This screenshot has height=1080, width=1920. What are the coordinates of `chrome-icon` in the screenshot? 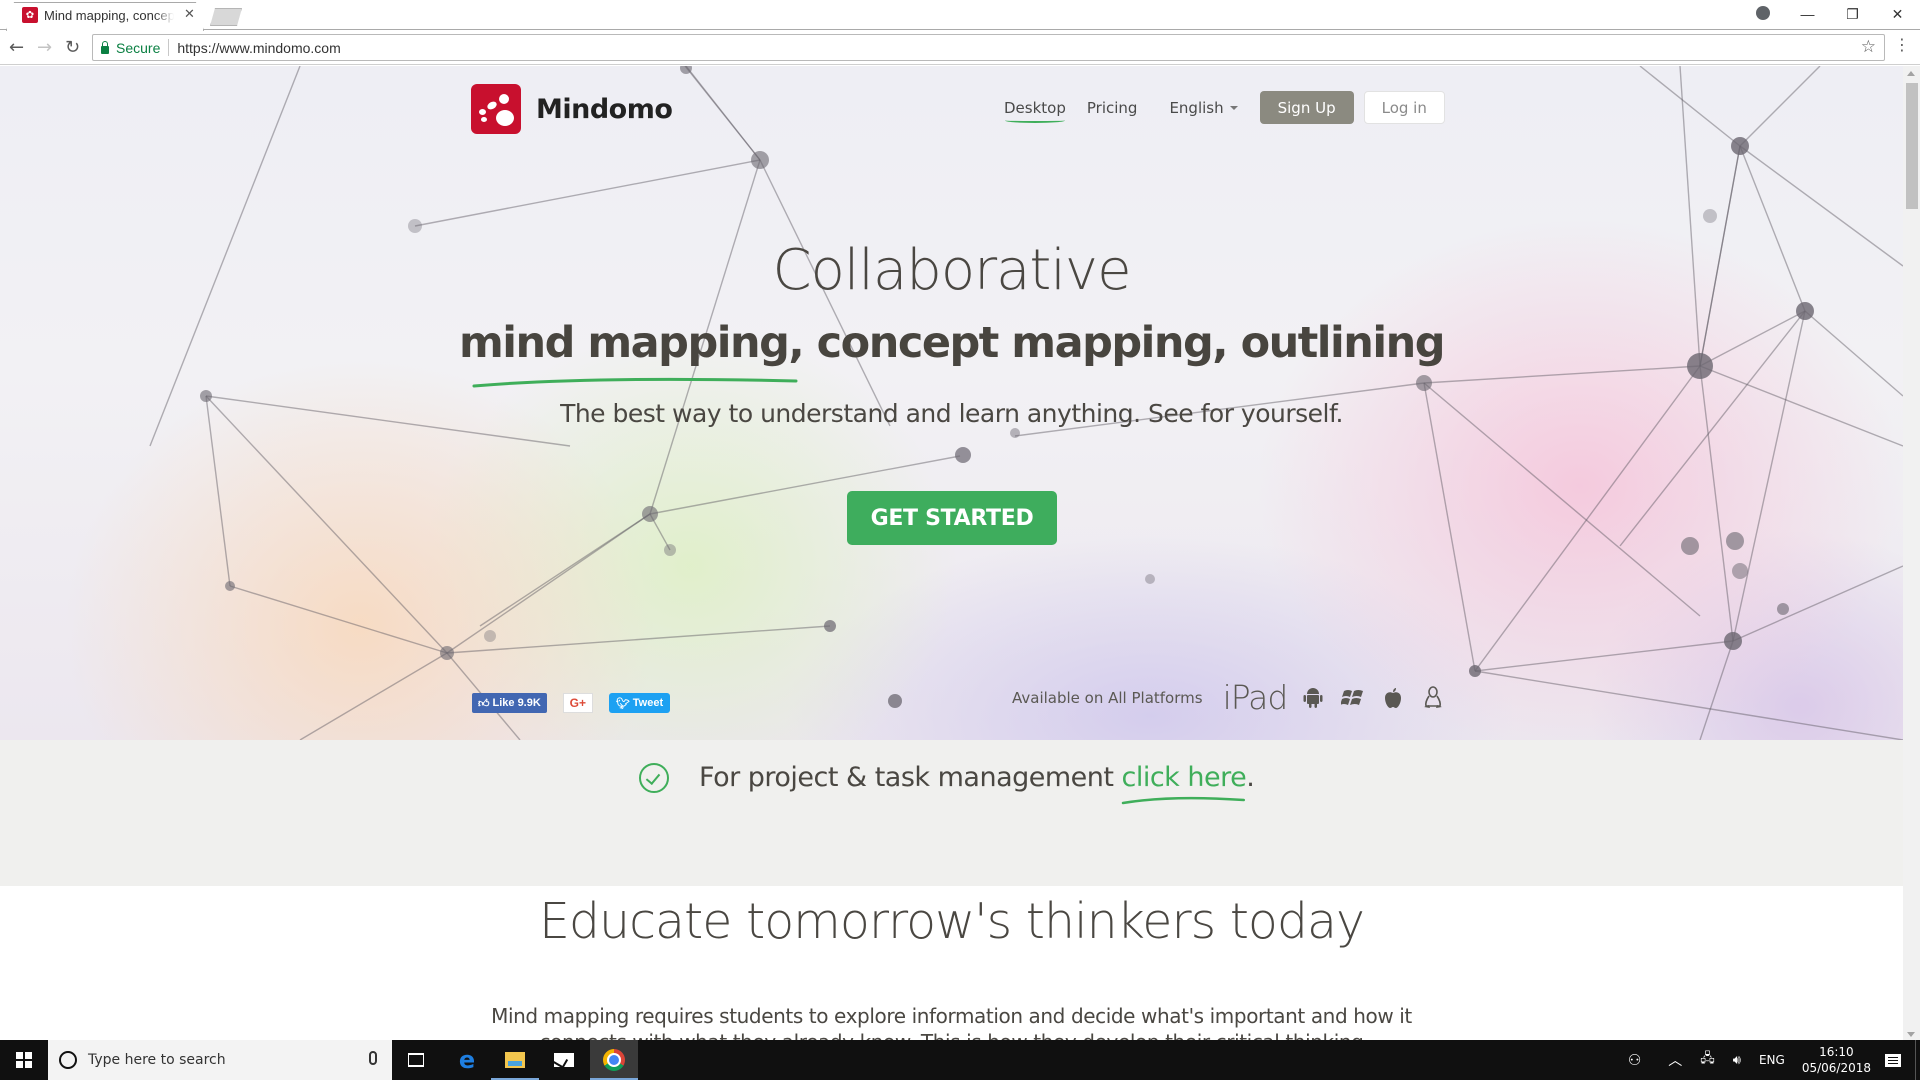 It's located at (614, 1060).